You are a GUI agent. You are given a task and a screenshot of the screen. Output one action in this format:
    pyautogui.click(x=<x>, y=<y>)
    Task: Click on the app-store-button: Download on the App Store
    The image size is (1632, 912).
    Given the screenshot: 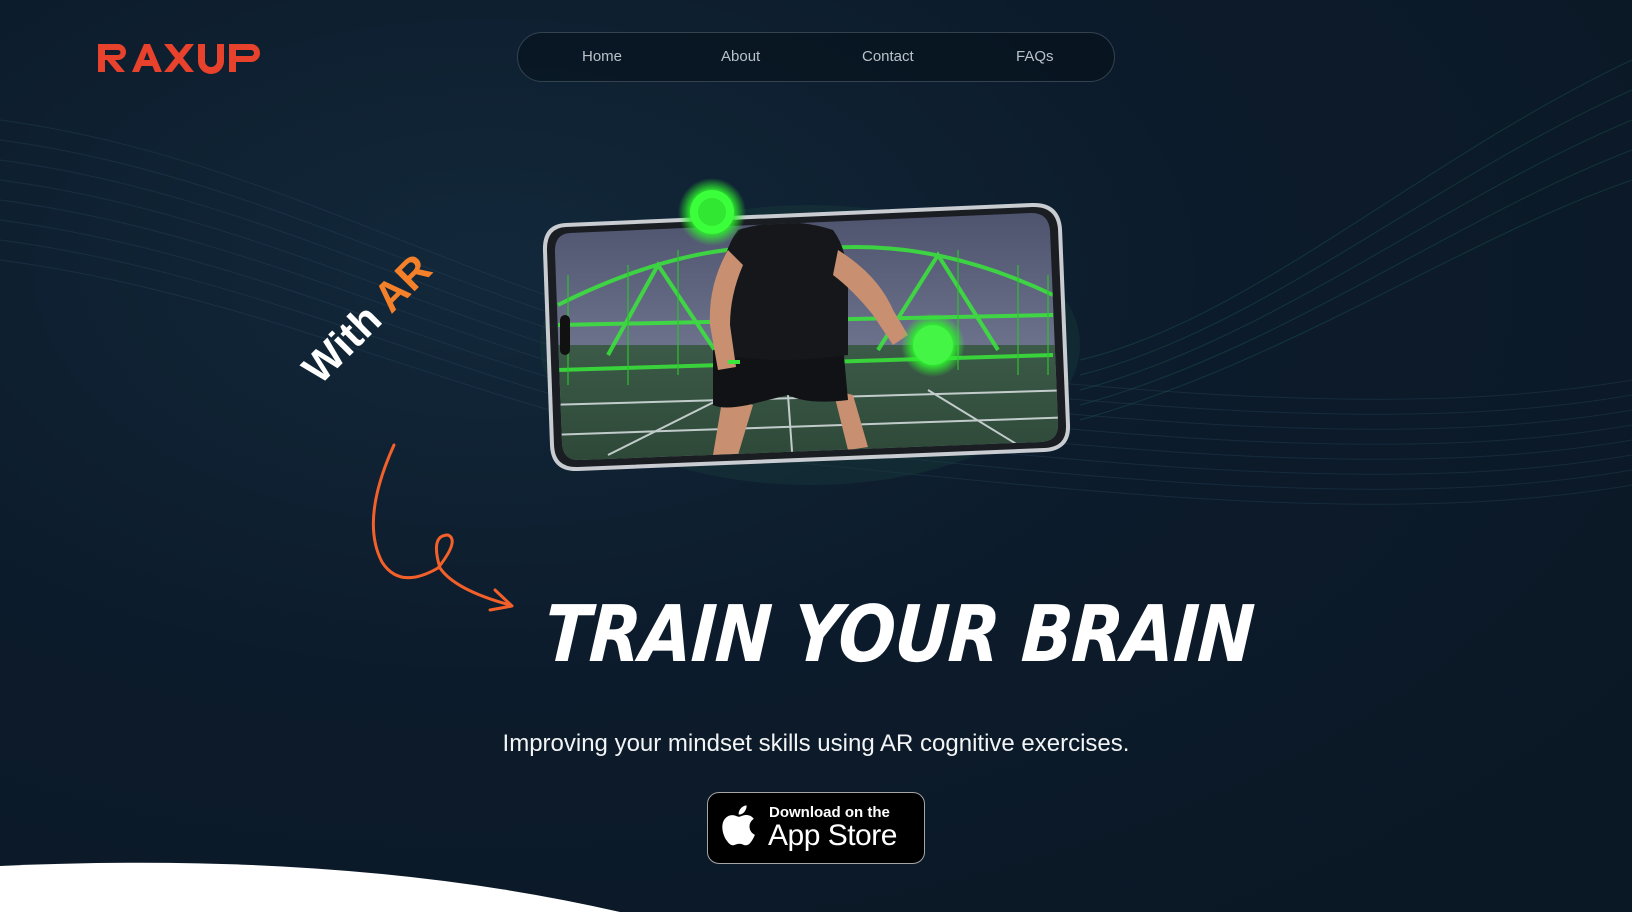 What is the action you would take?
    pyautogui.click(x=816, y=828)
    